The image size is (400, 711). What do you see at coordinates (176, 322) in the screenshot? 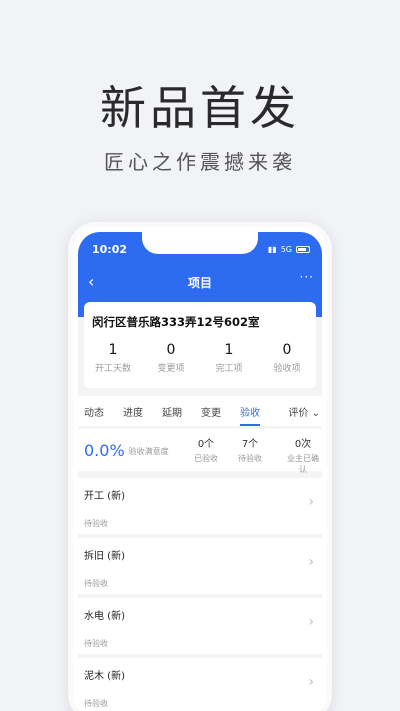
I see `project-address: 闵行区普乐路333弄12号602室` at bounding box center [176, 322].